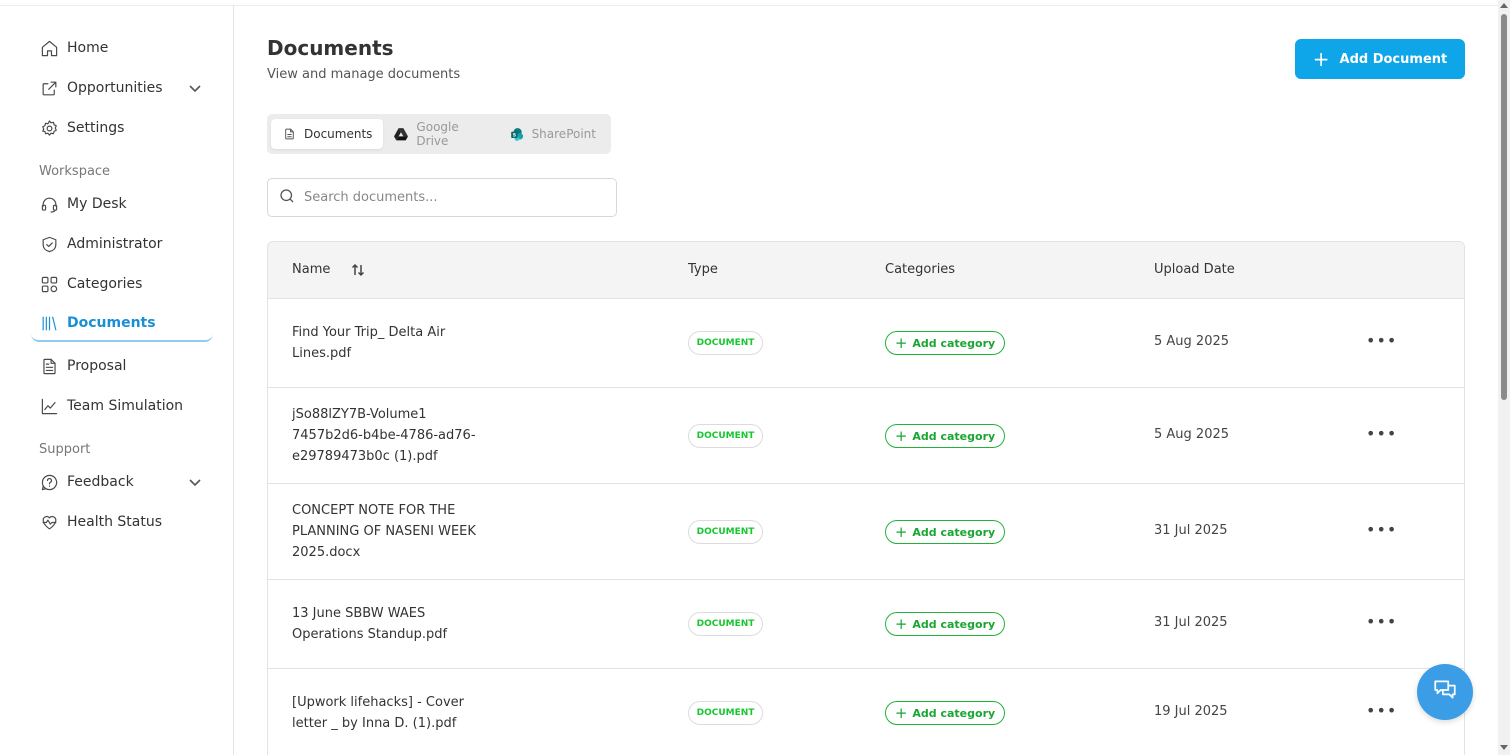 Image resolution: width=1510 pixels, height=755 pixels. What do you see at coordinates (1504, 207) in the screenshot?
I see `scroll-thumb` at bounding box center [1504, 207].